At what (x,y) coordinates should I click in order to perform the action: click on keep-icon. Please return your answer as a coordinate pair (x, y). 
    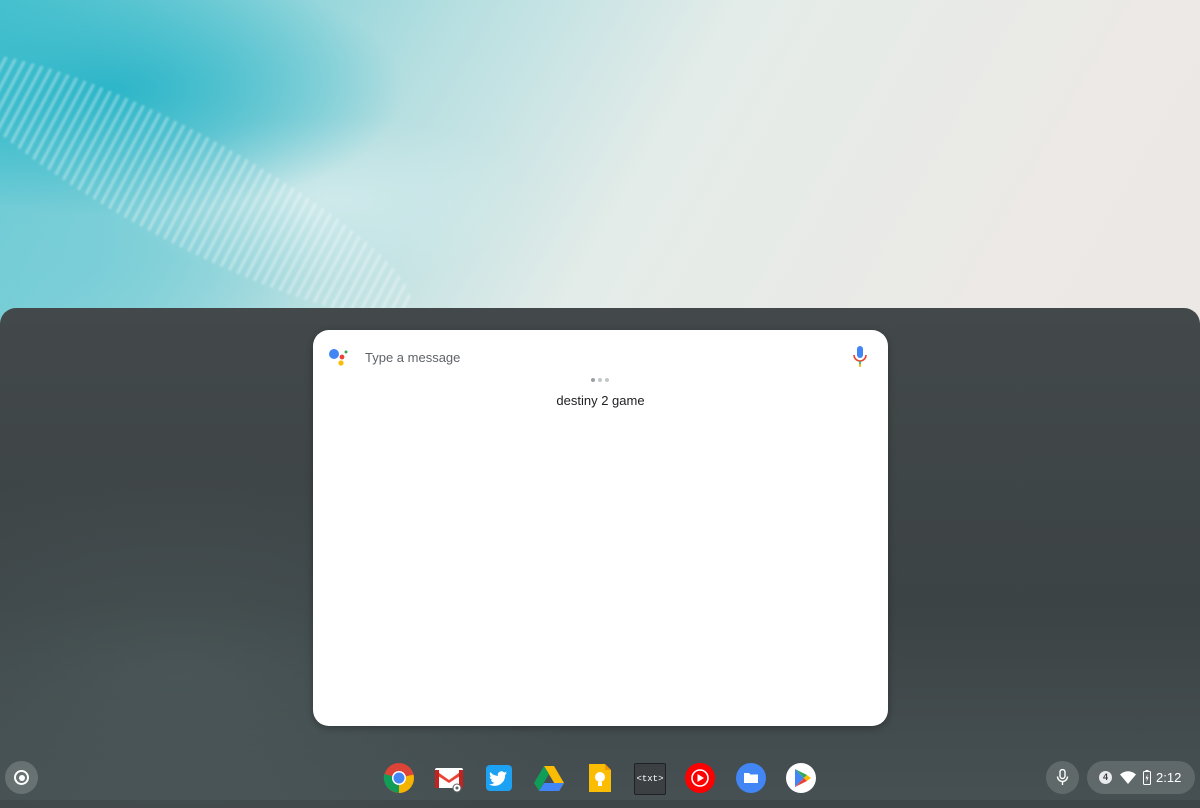
    Looking at the image, I should click on (599, 778).